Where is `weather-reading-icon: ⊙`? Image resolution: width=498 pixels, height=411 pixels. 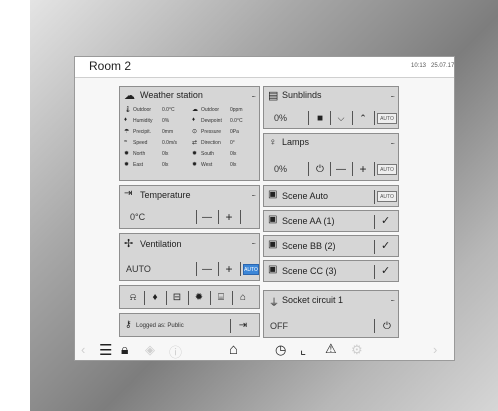 weather-reading-icon: ⊙ is located at coordinates (195, 132).